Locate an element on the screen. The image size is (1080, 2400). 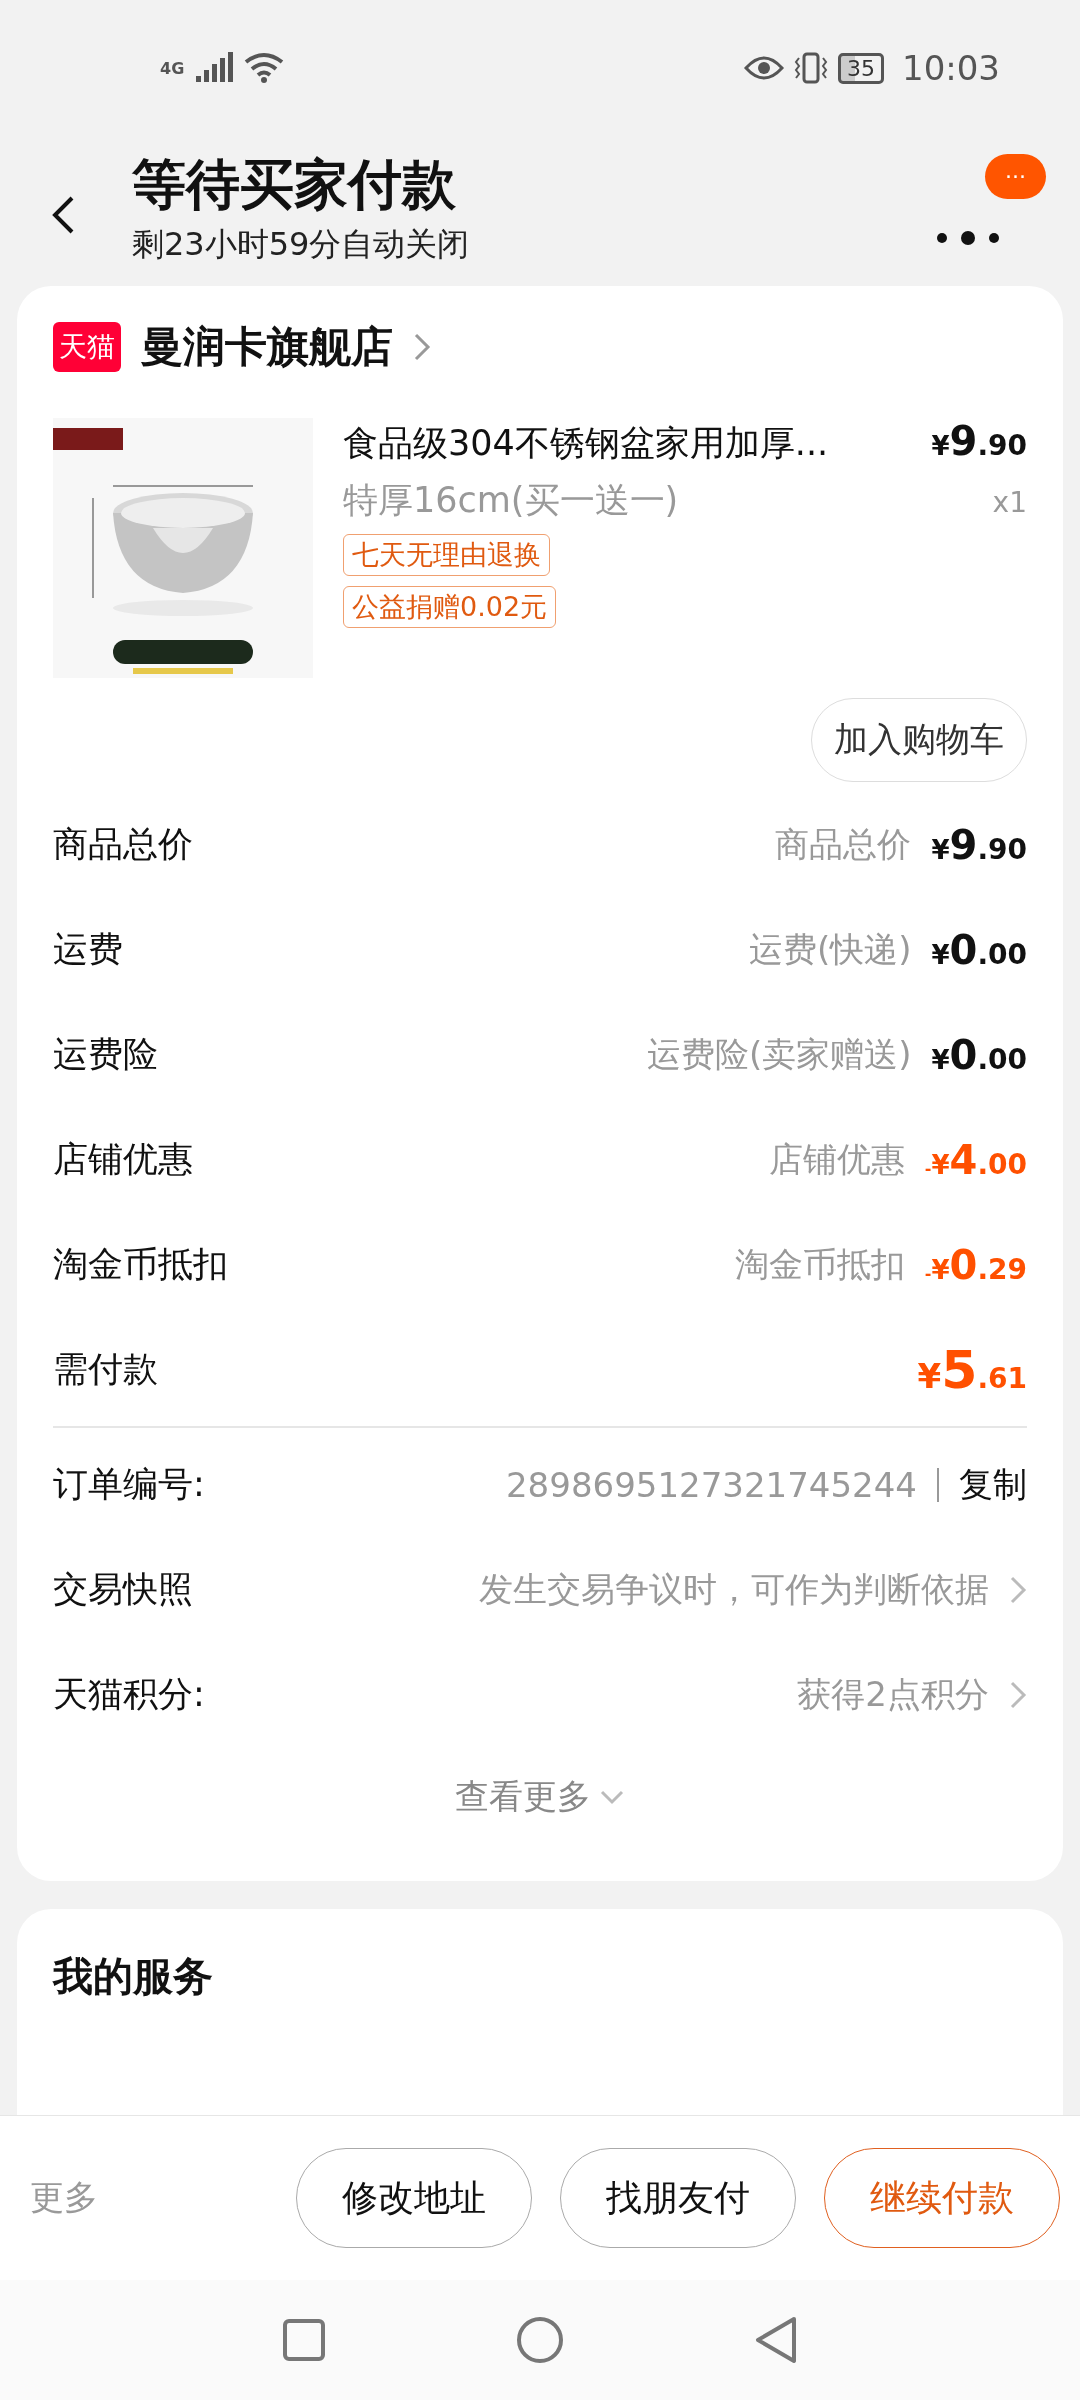
info-value: 获得2点积分 is located at coordinates (893, 1694).